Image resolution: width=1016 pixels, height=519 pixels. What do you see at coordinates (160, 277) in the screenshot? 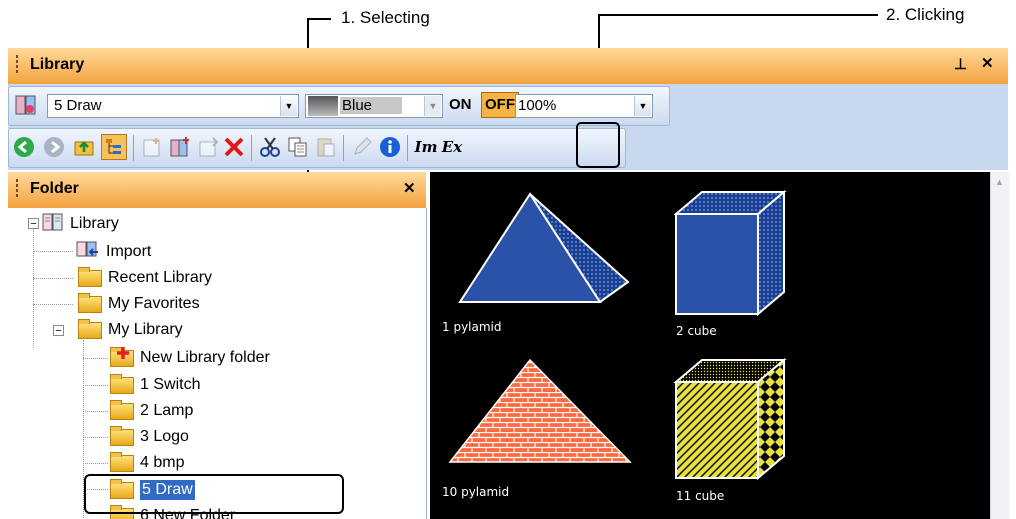
I see `tree-item-label: Recent Library` at bounding box center [160, 277].